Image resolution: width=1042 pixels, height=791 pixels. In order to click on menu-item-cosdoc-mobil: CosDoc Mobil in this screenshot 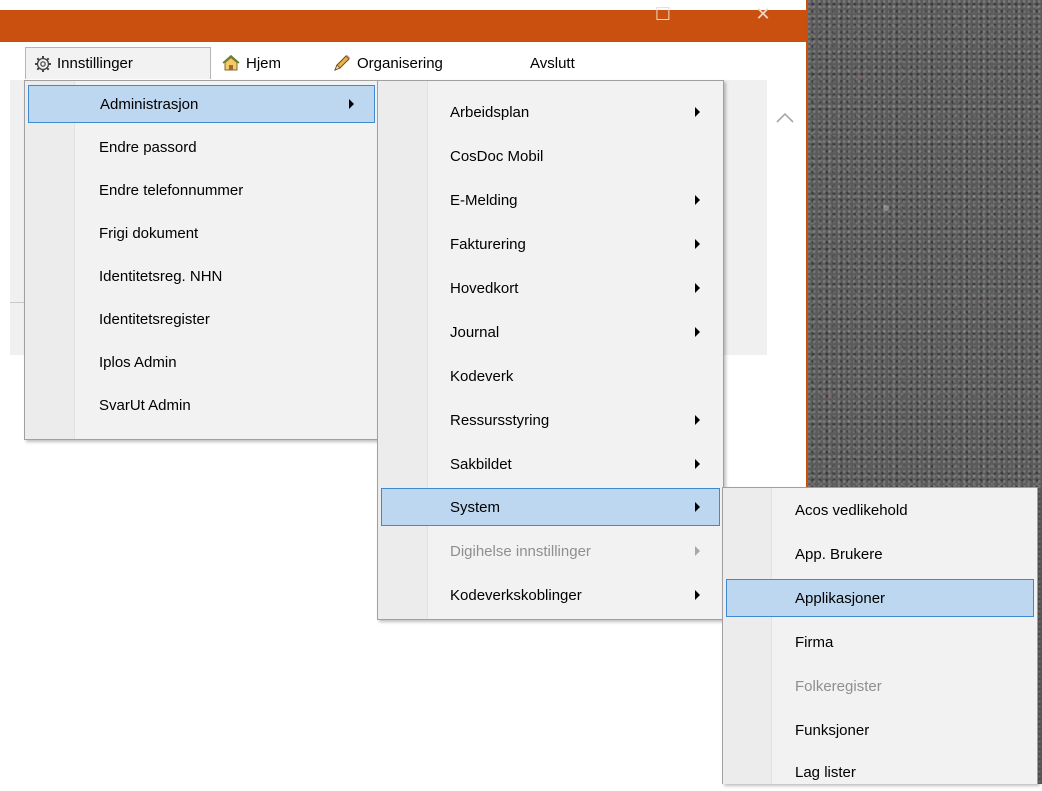, I will do `click(550, 156)`.